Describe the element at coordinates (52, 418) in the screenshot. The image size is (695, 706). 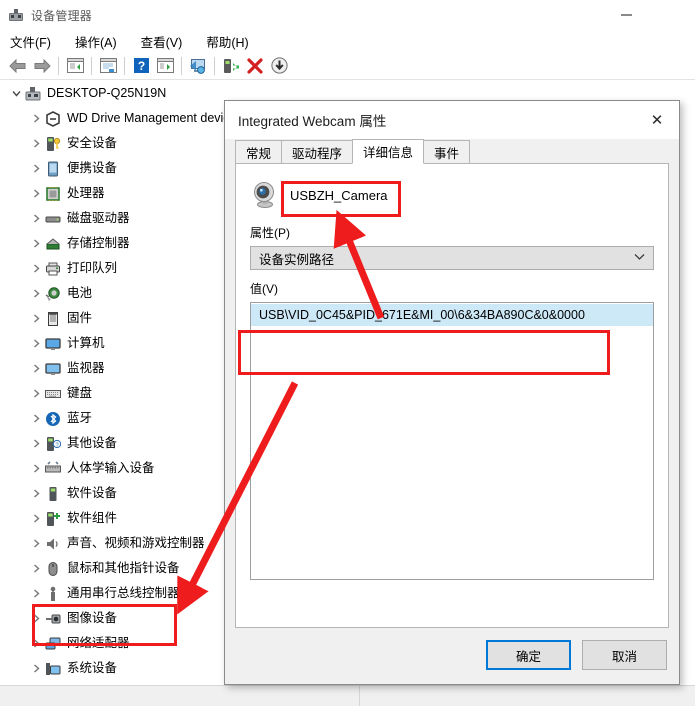
I see `bluetooth-icon` at that location.